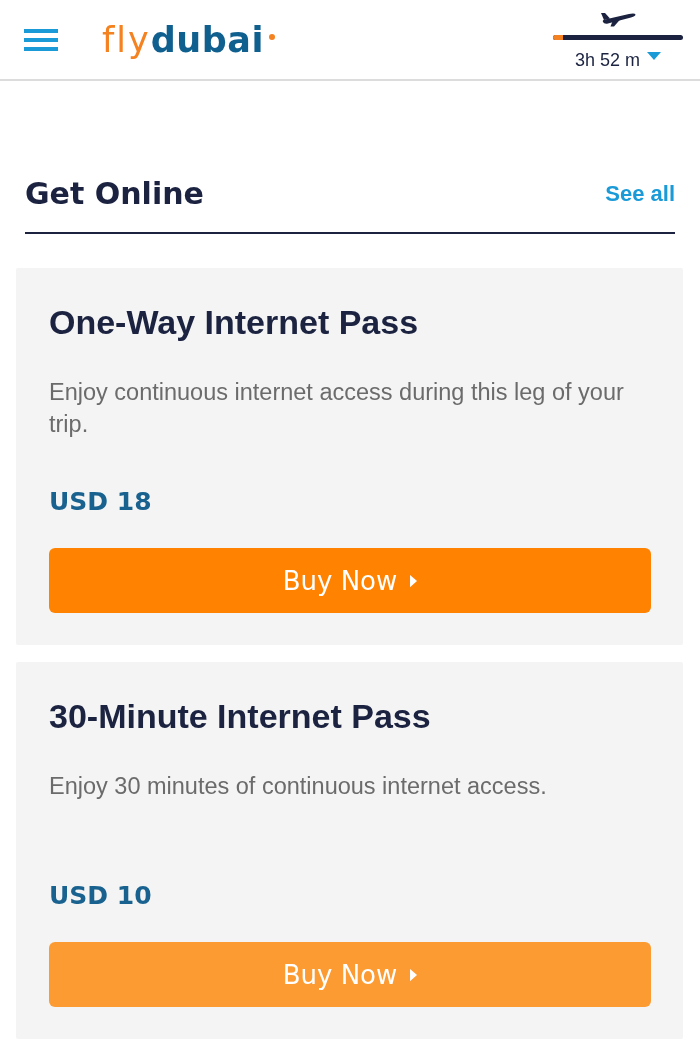 This screenshot has width=700, height=1046. Describe the element at coordinates (234, 322) in the screenshot. I see `pass-title: One-Way Internet Pass` at that location.